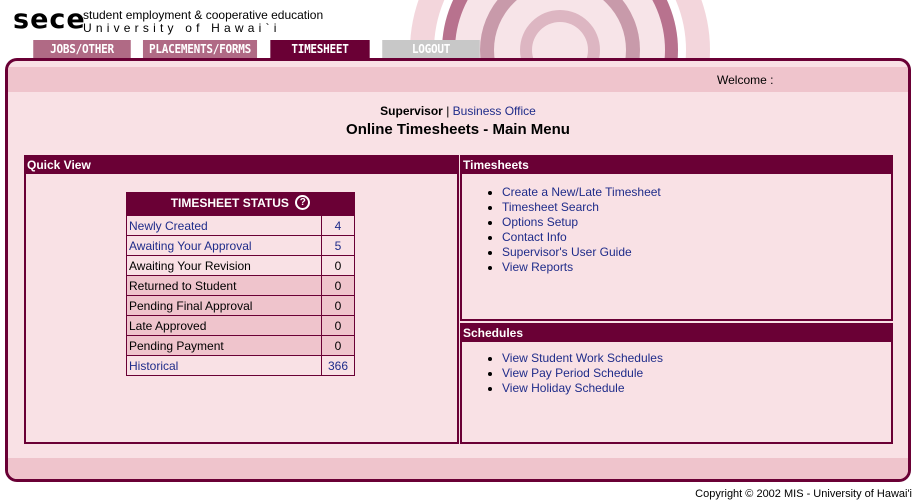 The height and width of the screenshot is (503, 918). What do you see at coordinates (320, 49) in the screenshot?
I see `tab-timesheet: TIMESHEET` at bounding box center [320, 49].